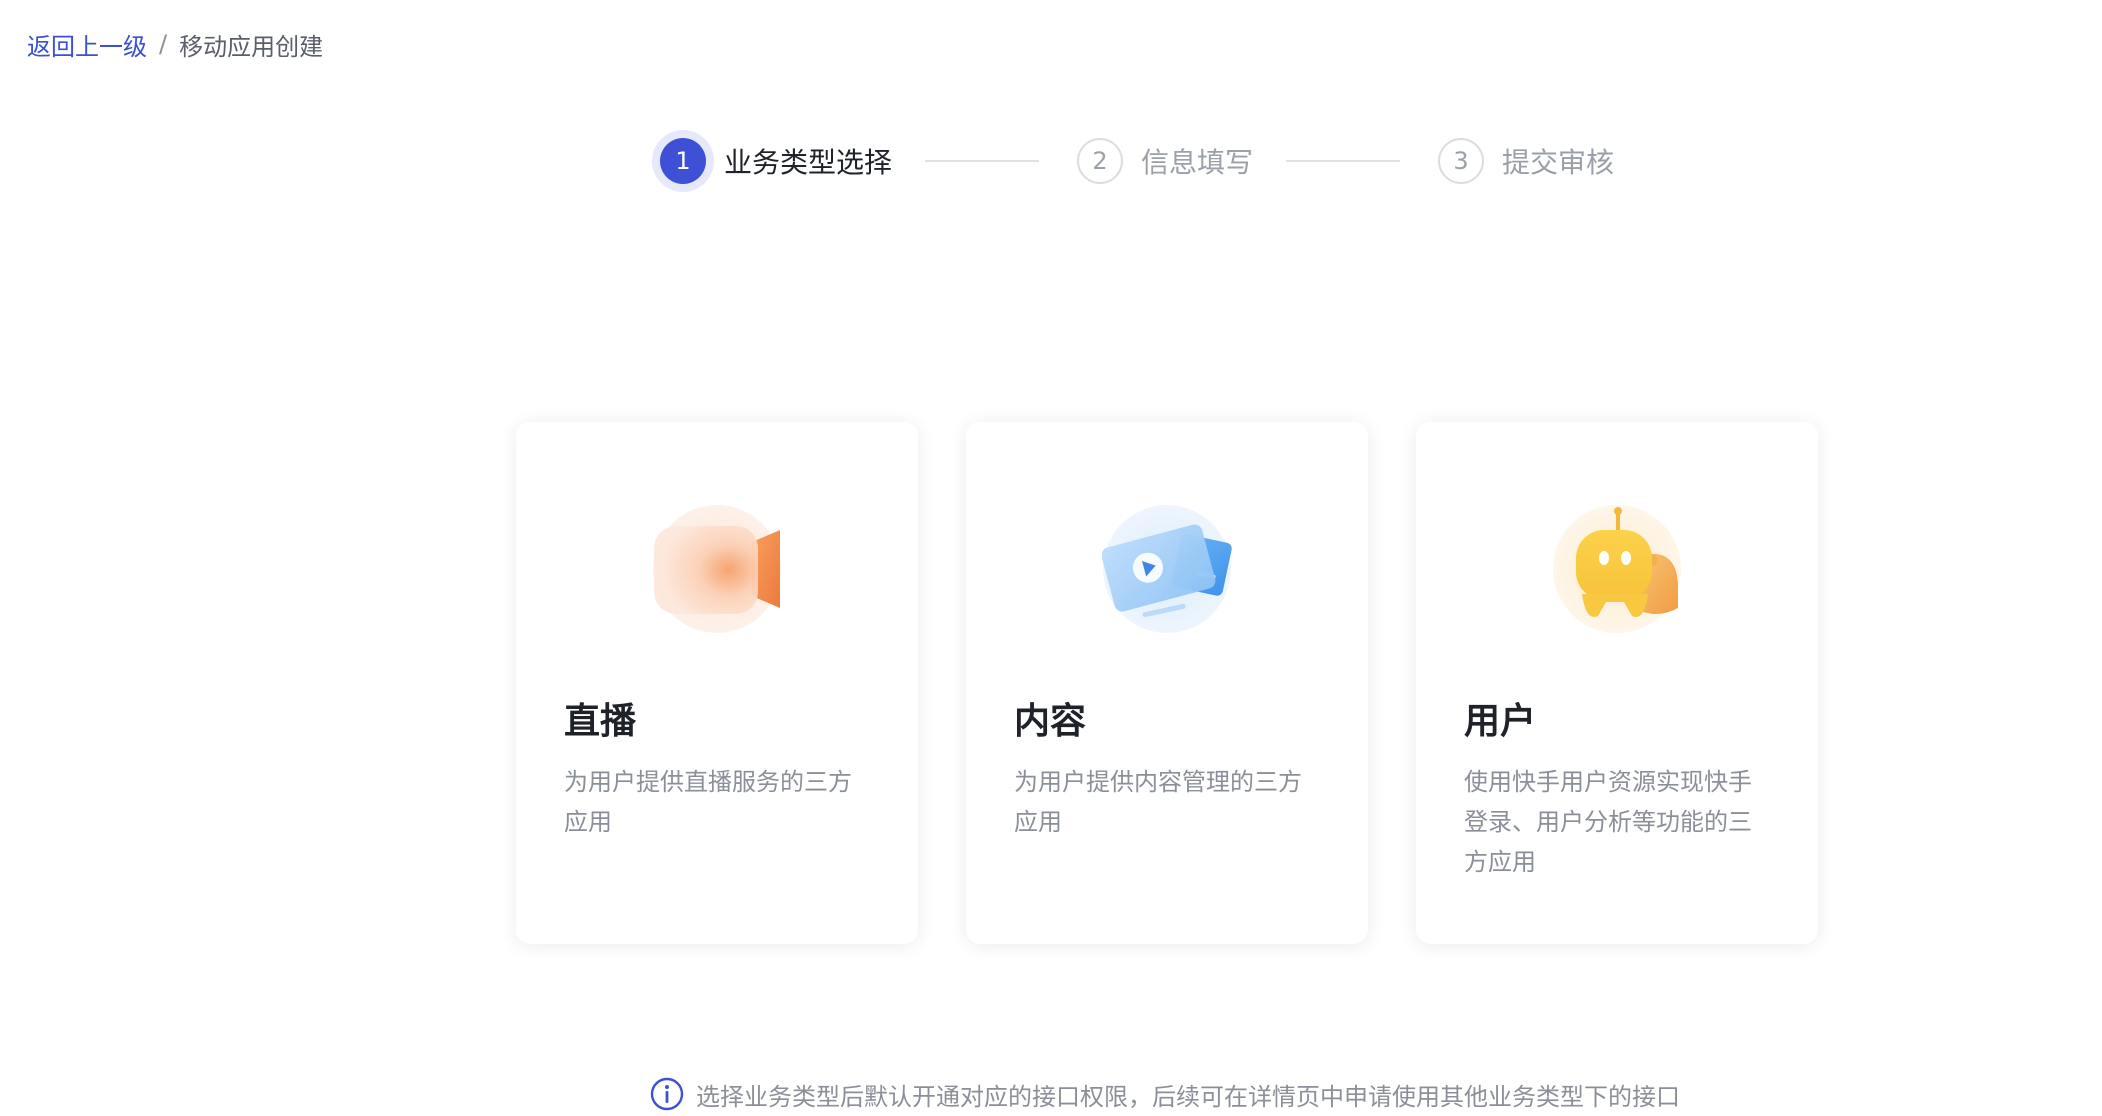 This screenshot has width=2102, height=1116. Describe the element at coordinates (1167, 569) in the screenshot. I see `content-cards-icon` at that location.